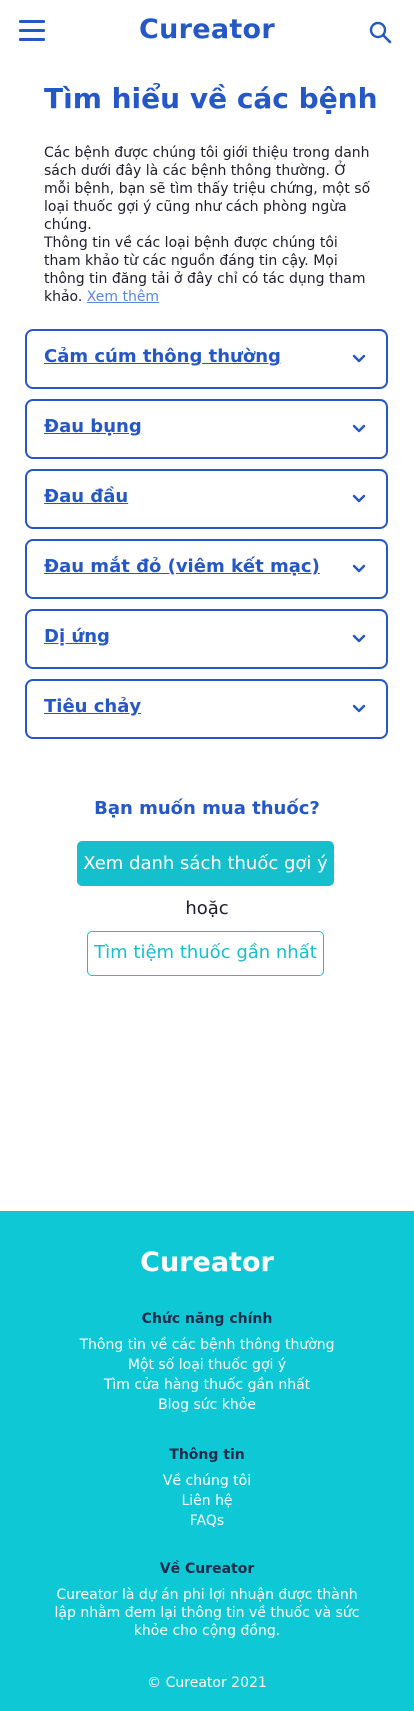 The width and height of the screenshot is (414, 1711). I want to click on footer-link-blog: Blog sức khỏe, so click(207, 1405).